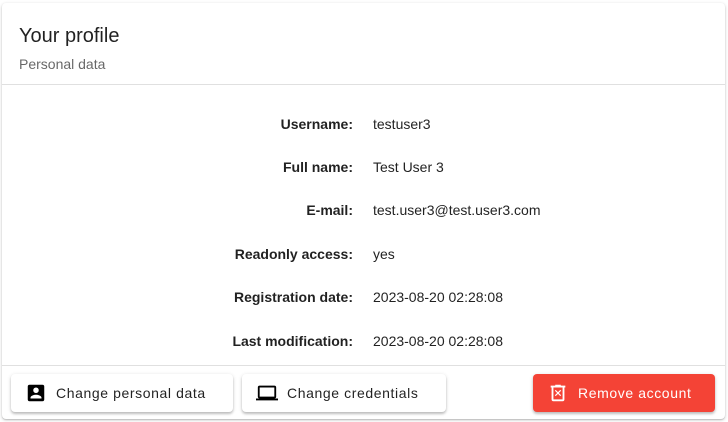  I want to click on info-label: Last modification:, so click(292, 340).